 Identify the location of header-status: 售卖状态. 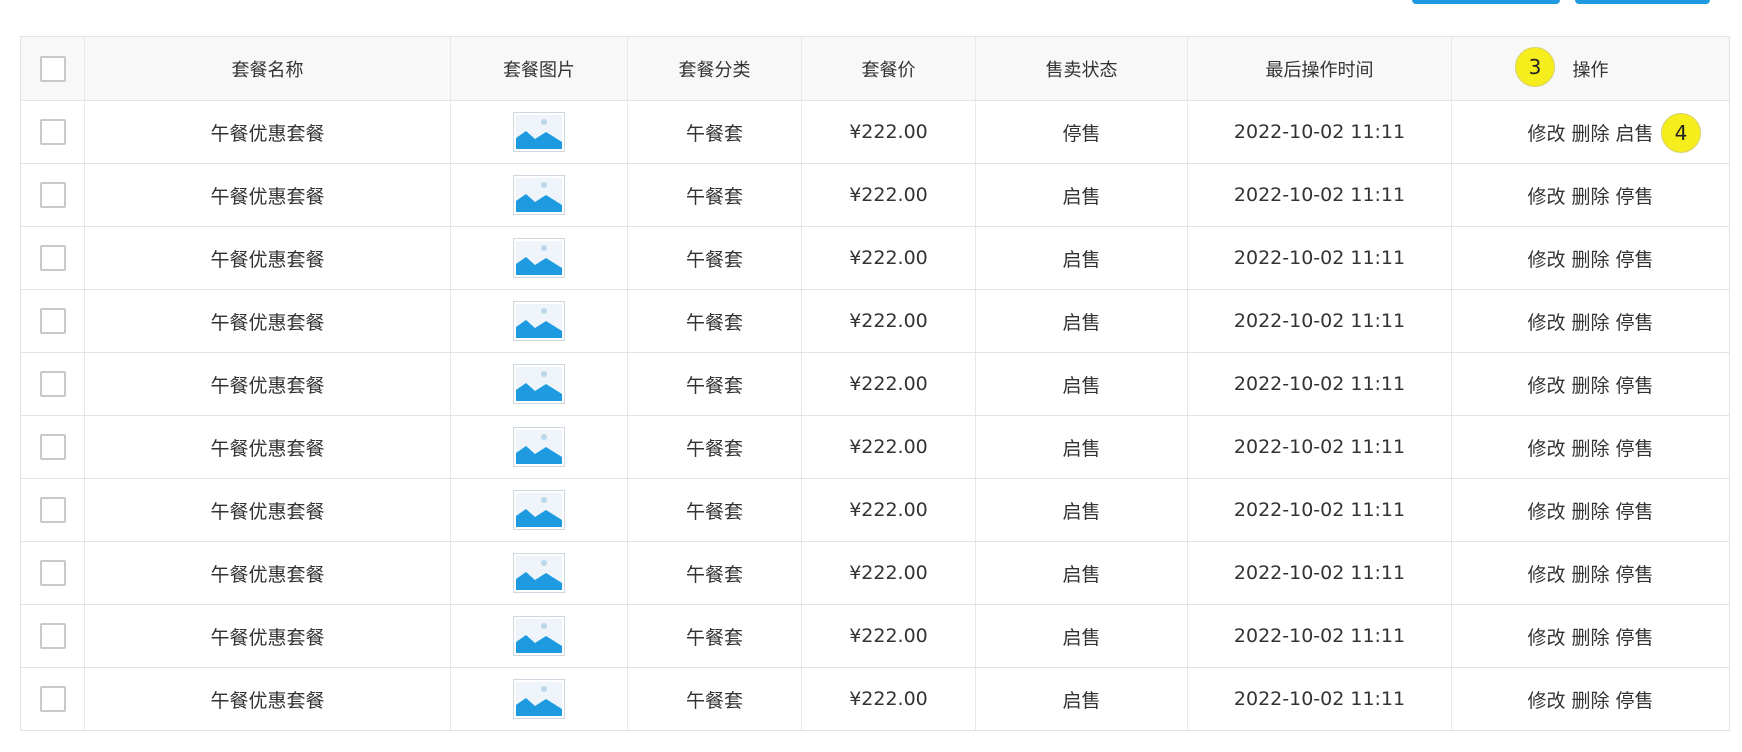
(1081, 68).